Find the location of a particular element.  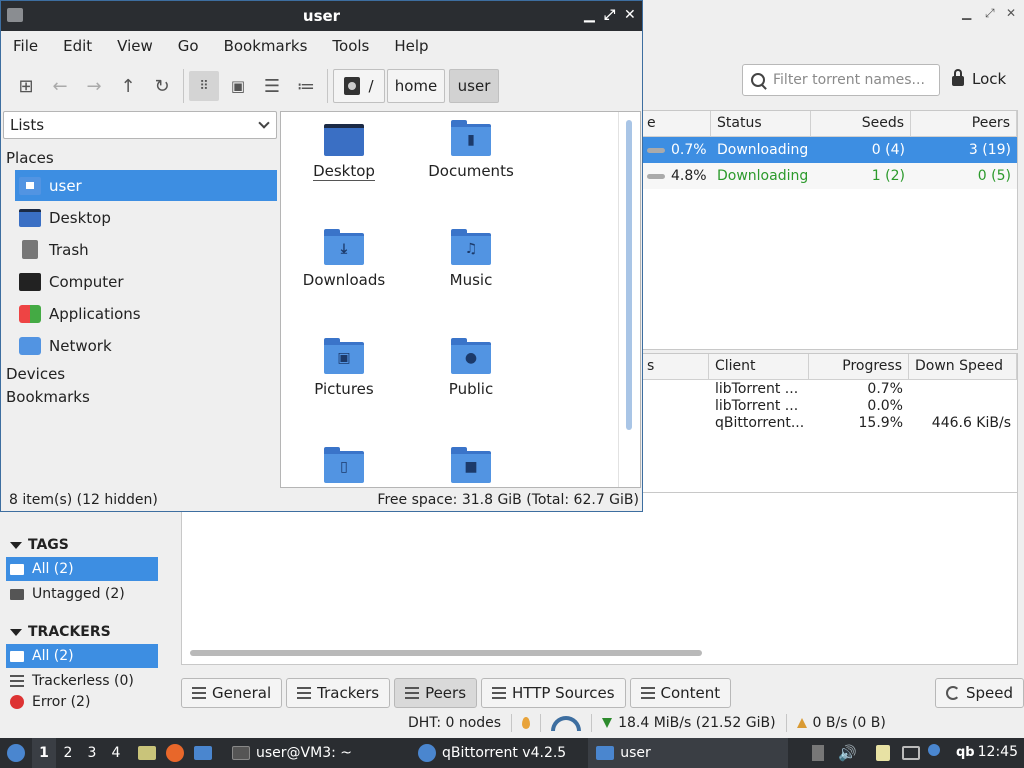

workspace-4: 4 is located at coordinates (116, 753).